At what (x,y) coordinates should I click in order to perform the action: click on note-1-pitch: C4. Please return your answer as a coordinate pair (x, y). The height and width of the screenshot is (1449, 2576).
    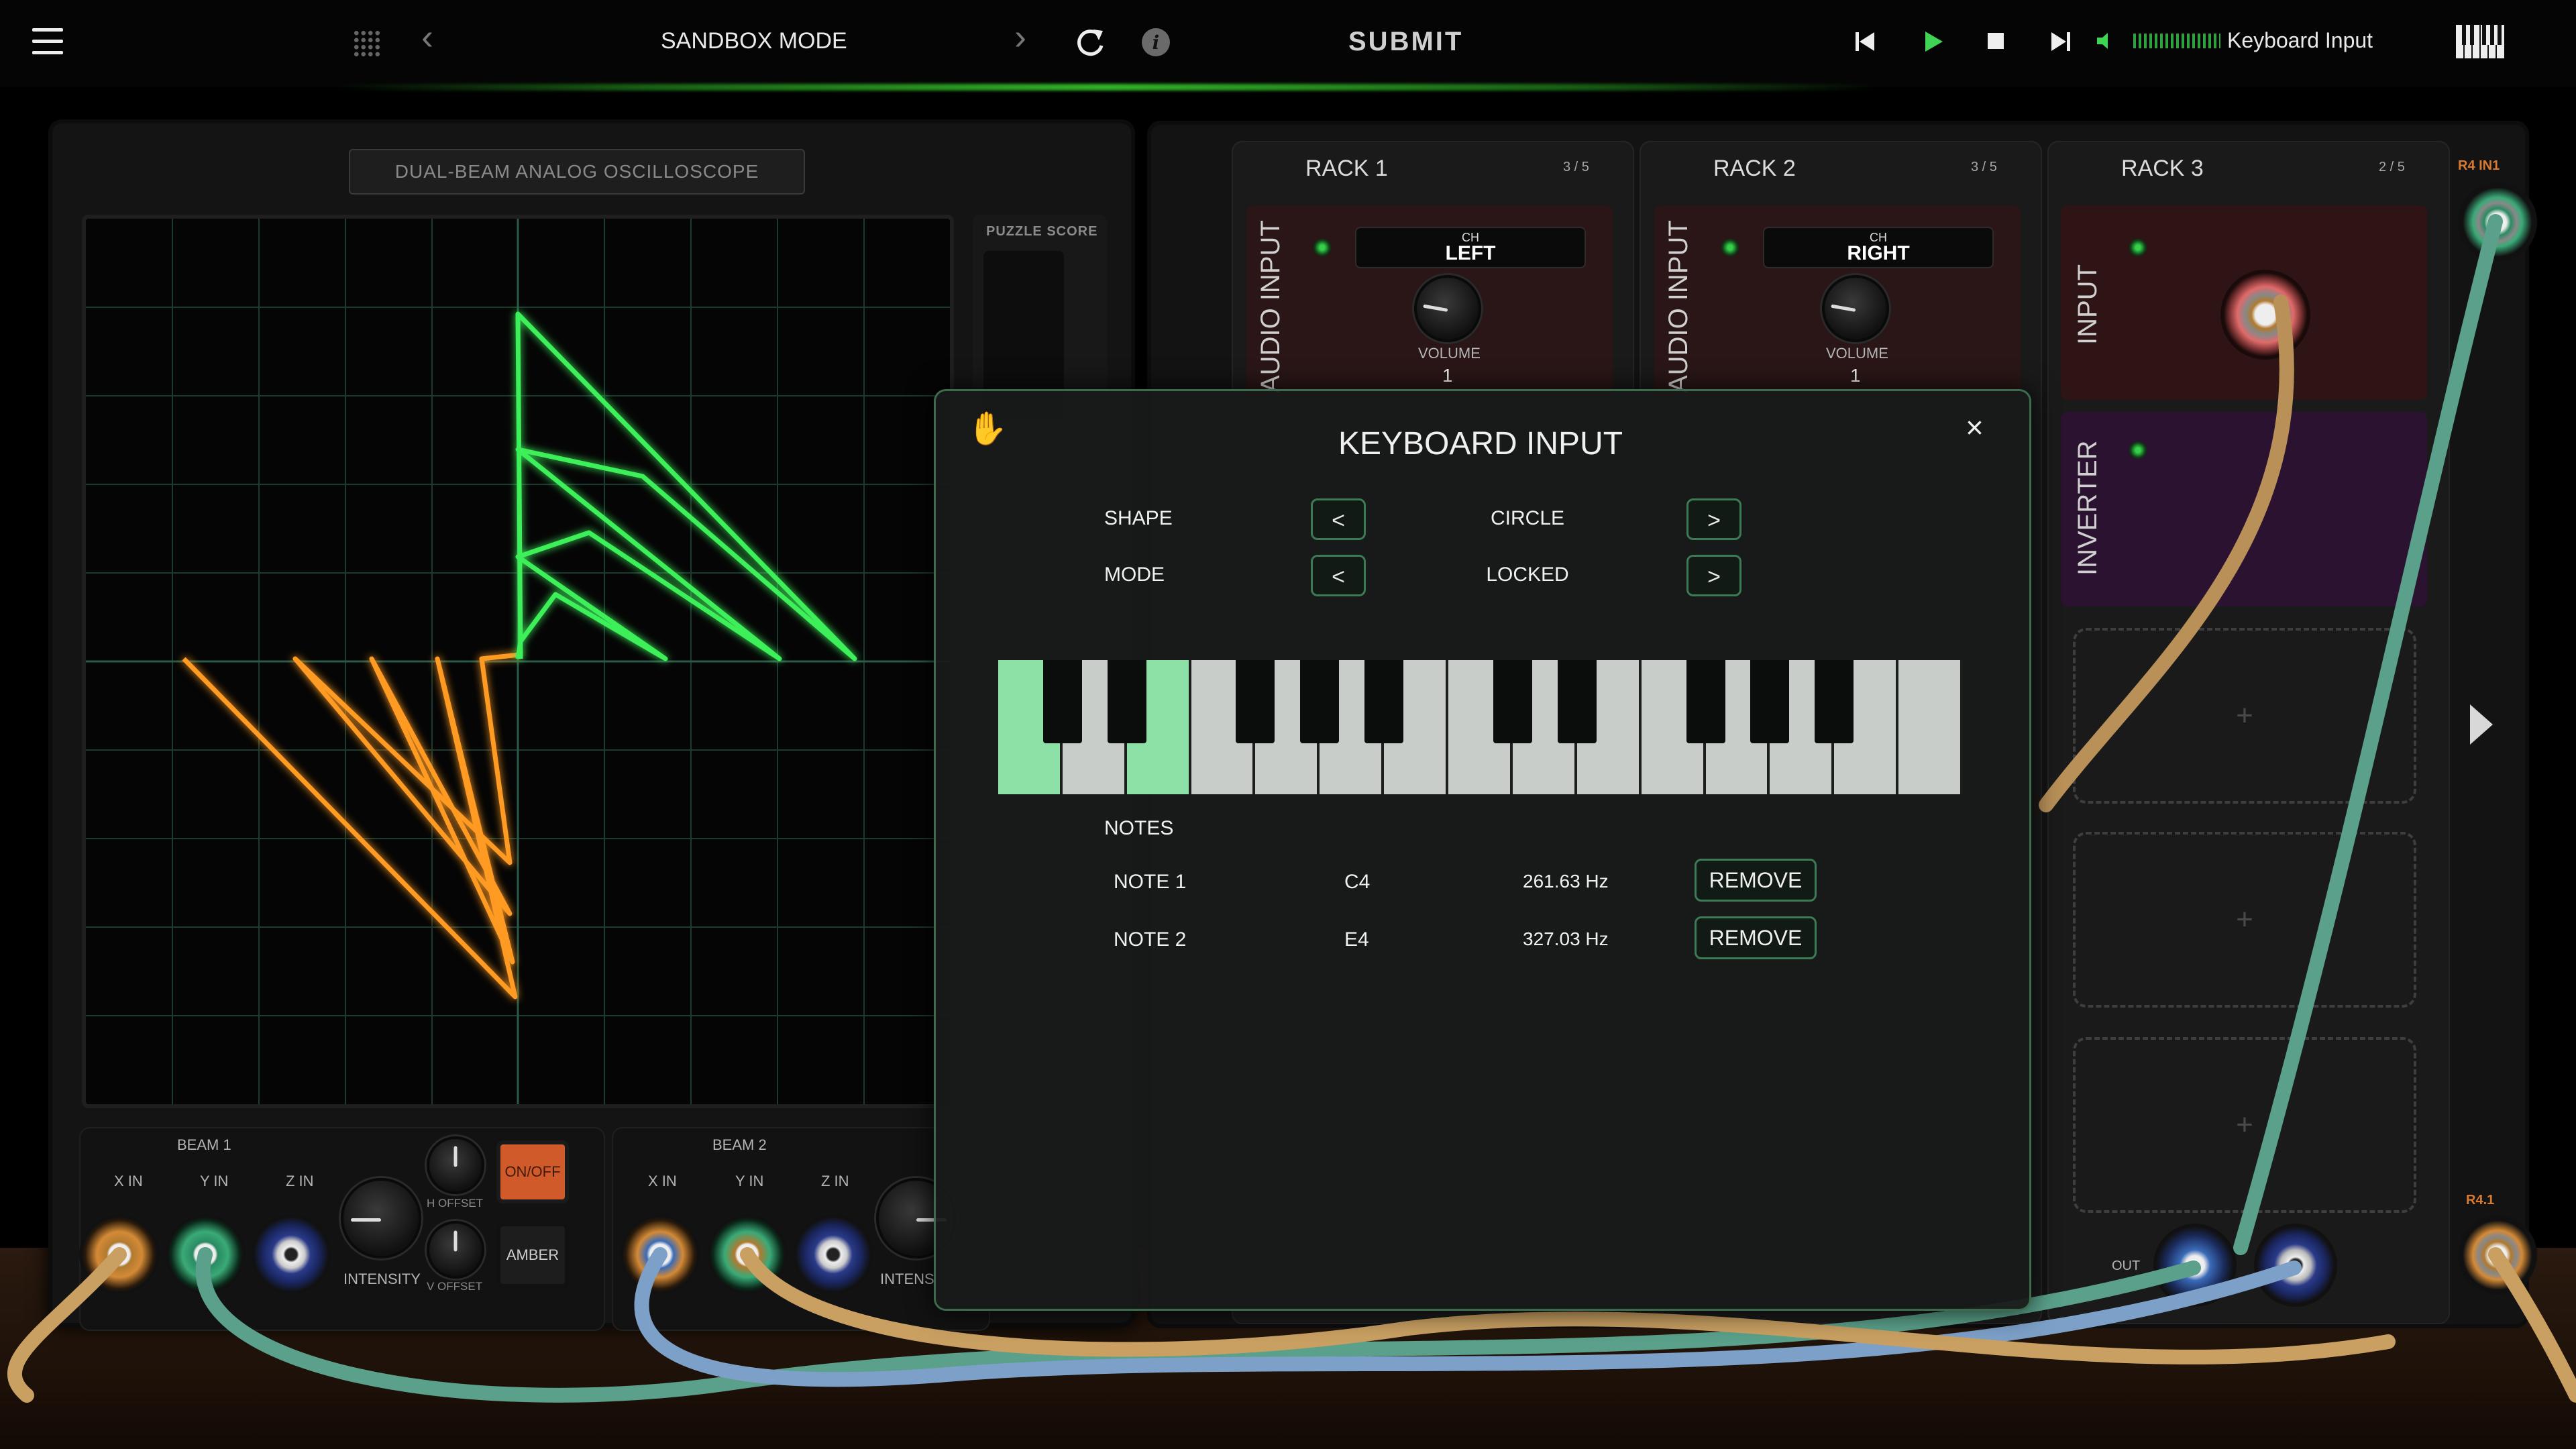
    Looking at the image, I should click on (1357, 882).